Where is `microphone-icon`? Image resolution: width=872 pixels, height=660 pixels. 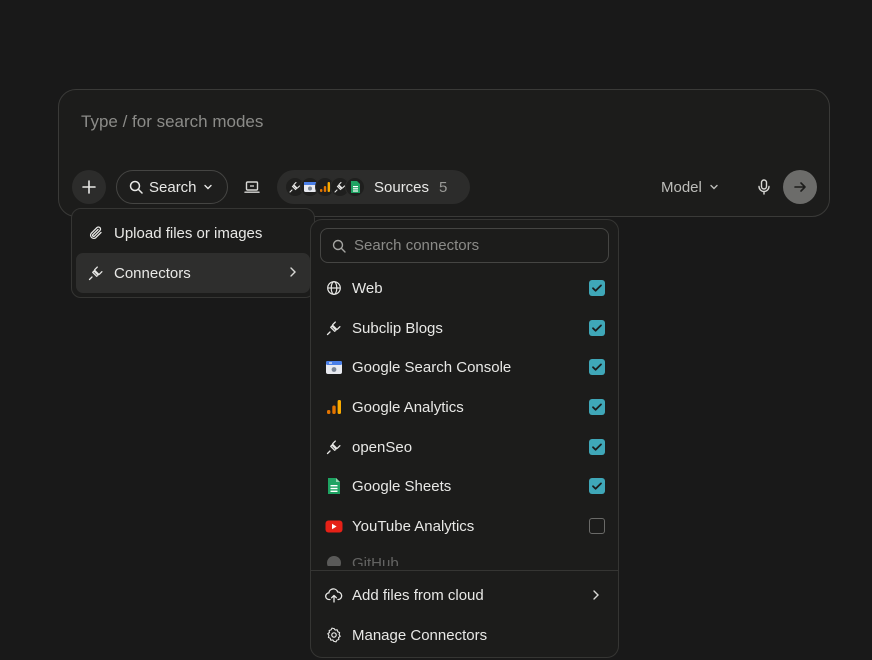
microphone-icon is located at coordinates (764, 187).